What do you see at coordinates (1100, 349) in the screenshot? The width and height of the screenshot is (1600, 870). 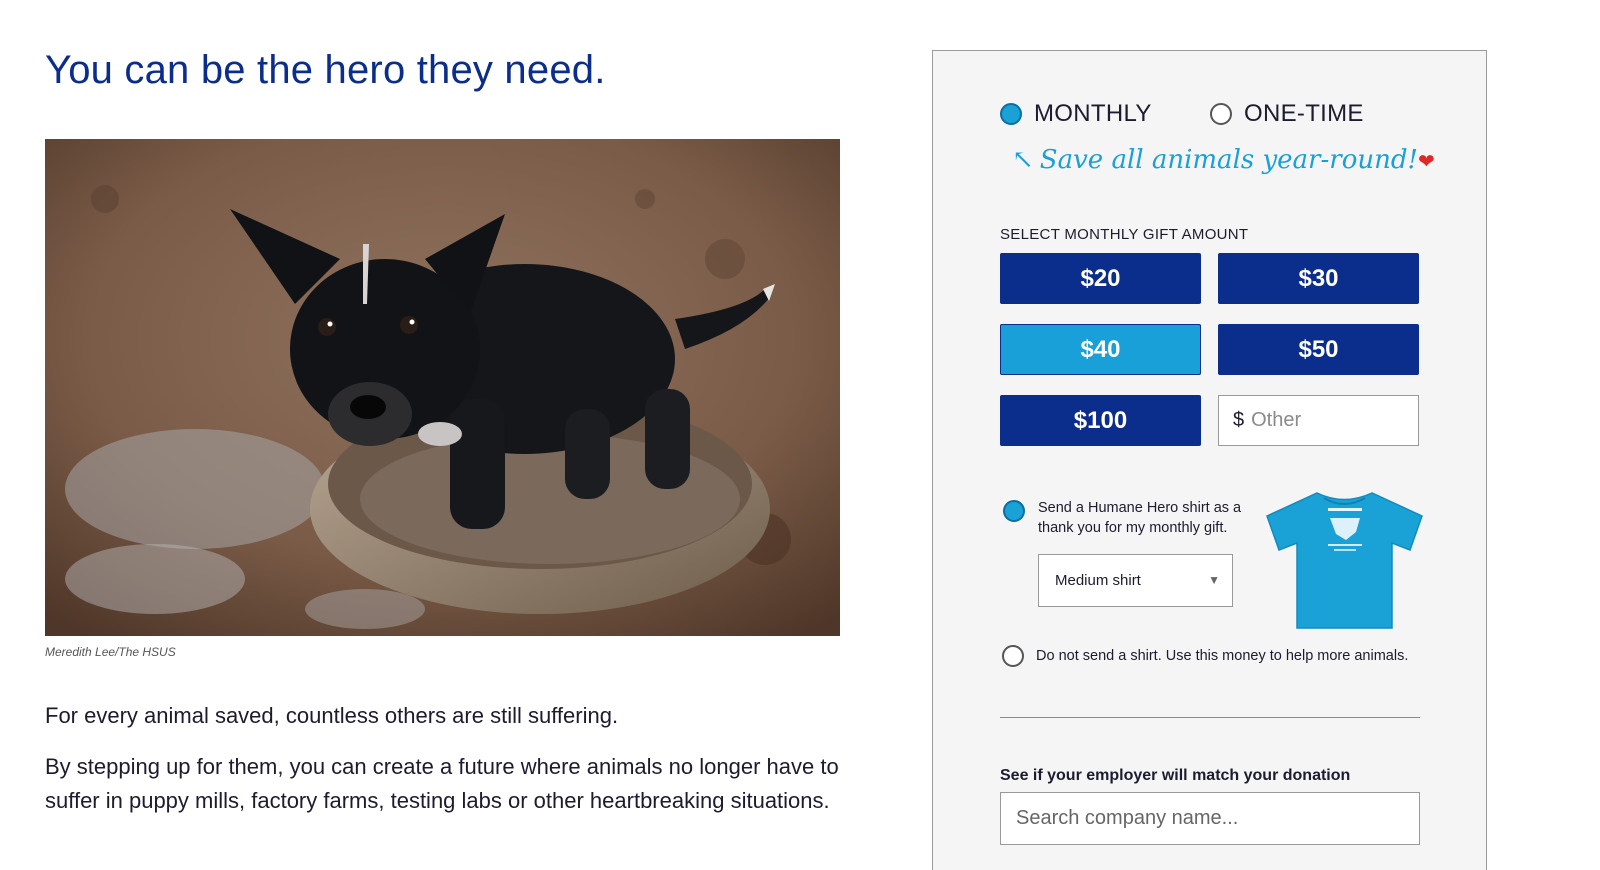 I see `amount-button-40: $40` at bounding box center [1100, 349].